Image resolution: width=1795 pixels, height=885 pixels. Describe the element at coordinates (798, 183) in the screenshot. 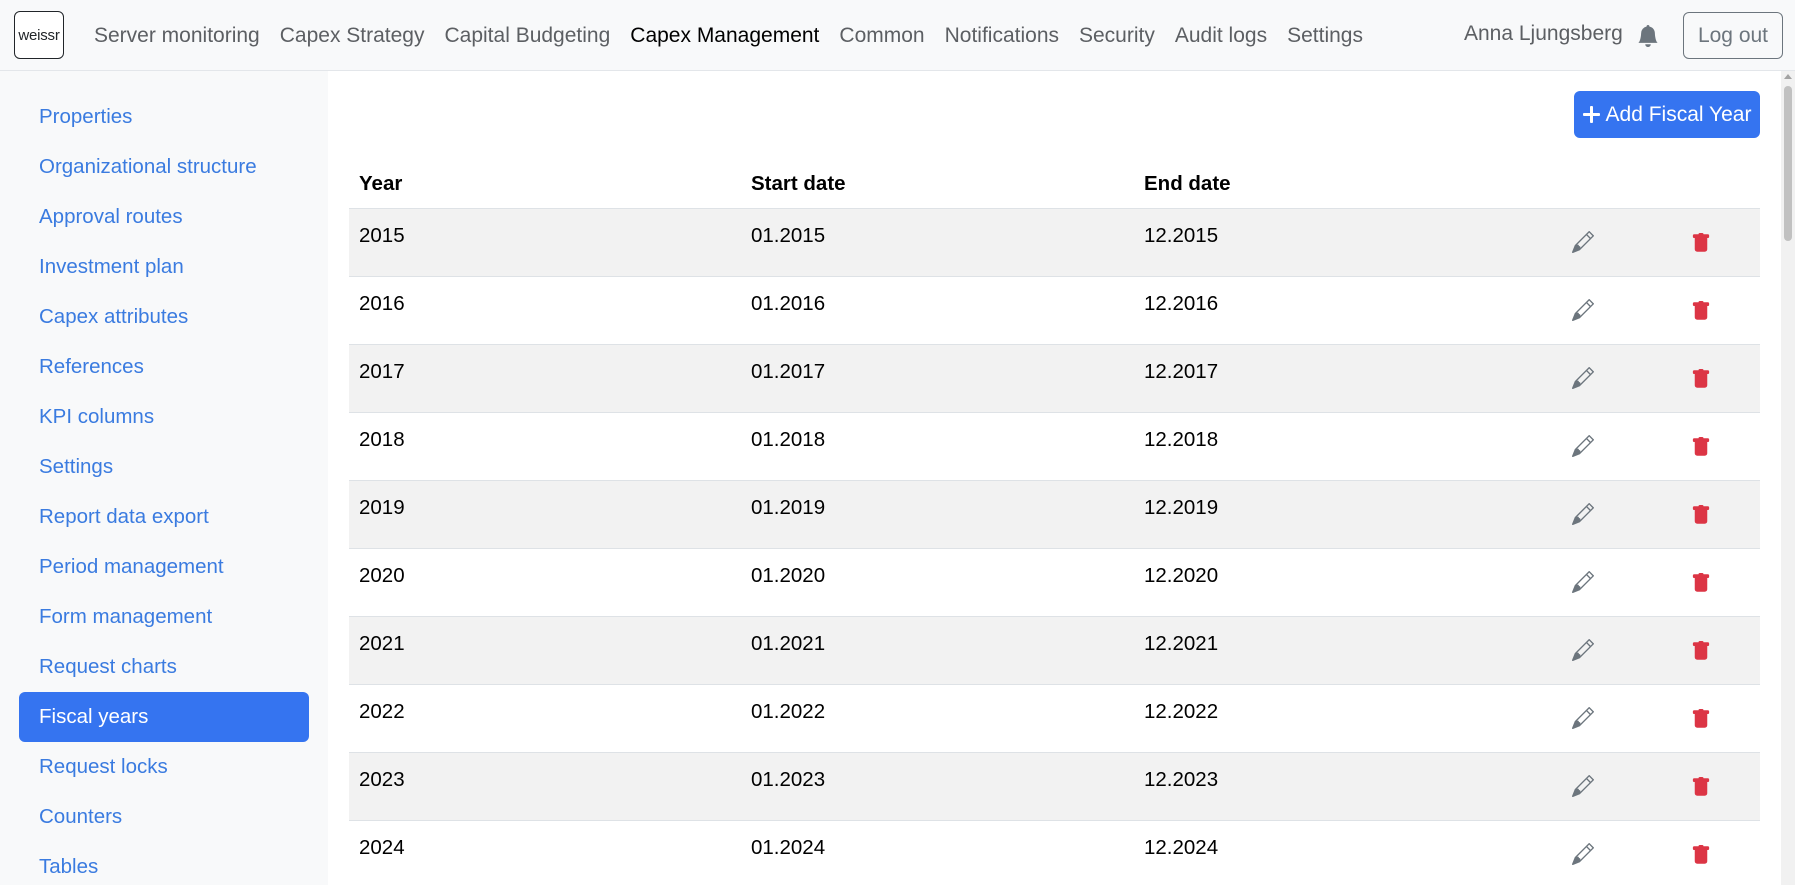

I see `column-header-start-date: Start date` at that location.